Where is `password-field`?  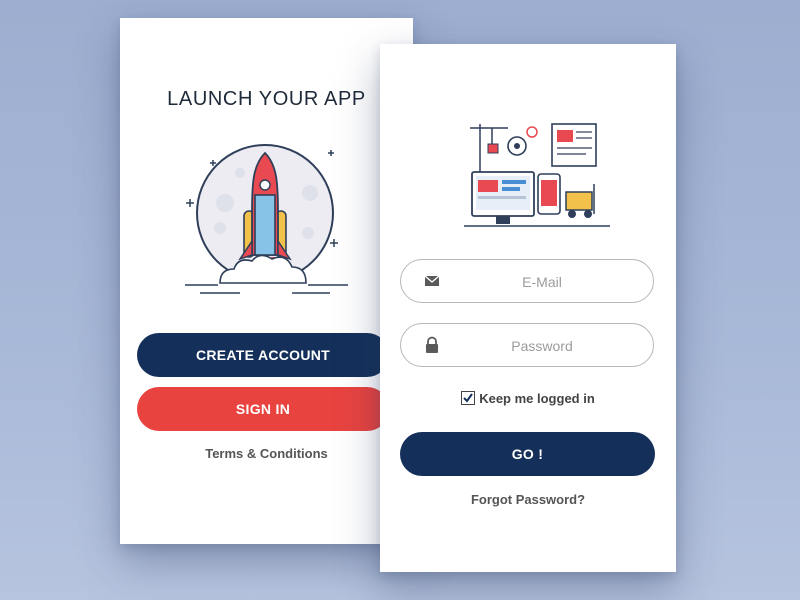 password-field is located at coordinates (527, 345).